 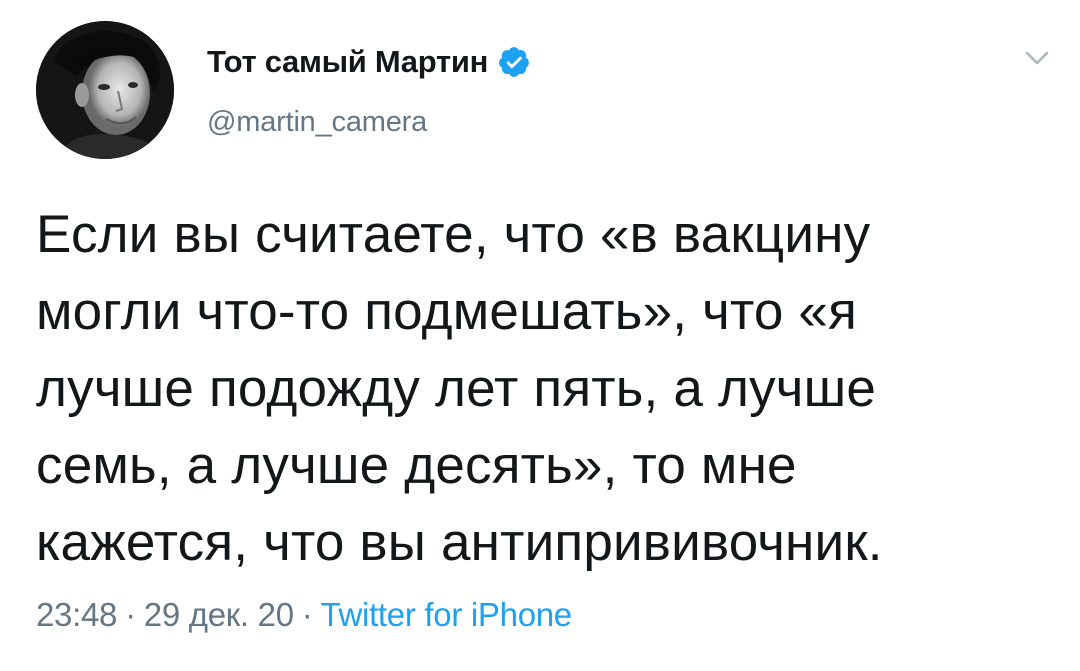 I want to click on tweet-time: 23:48, so click(x=76, y=614).